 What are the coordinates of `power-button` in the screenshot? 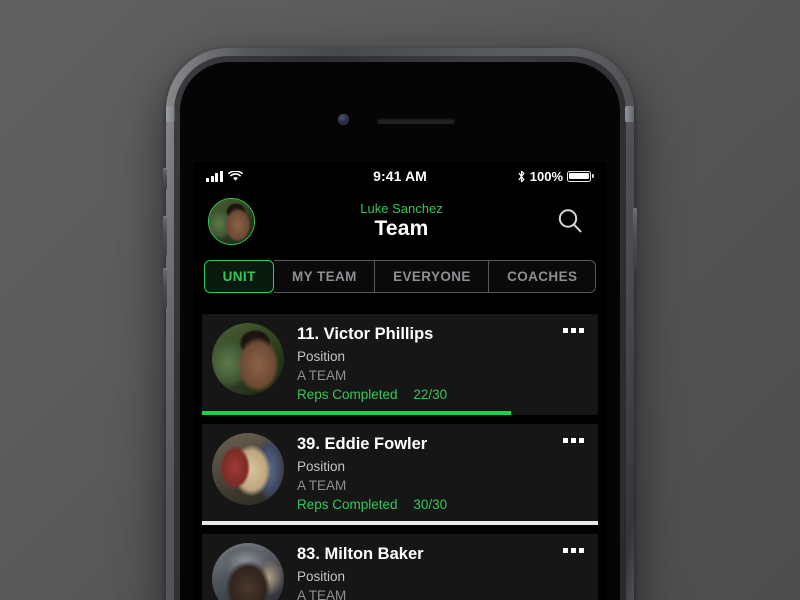 It's located at (635, 239).